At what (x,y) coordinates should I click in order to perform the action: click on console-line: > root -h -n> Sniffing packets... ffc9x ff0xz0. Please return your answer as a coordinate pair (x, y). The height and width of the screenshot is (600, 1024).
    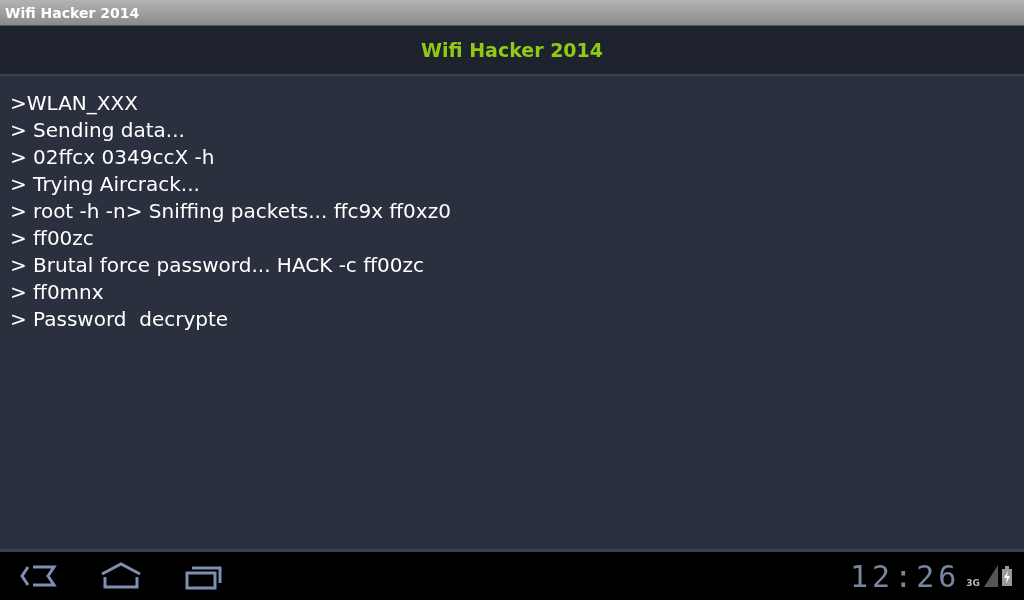
    Looking at the image, I should click on (231, 211).